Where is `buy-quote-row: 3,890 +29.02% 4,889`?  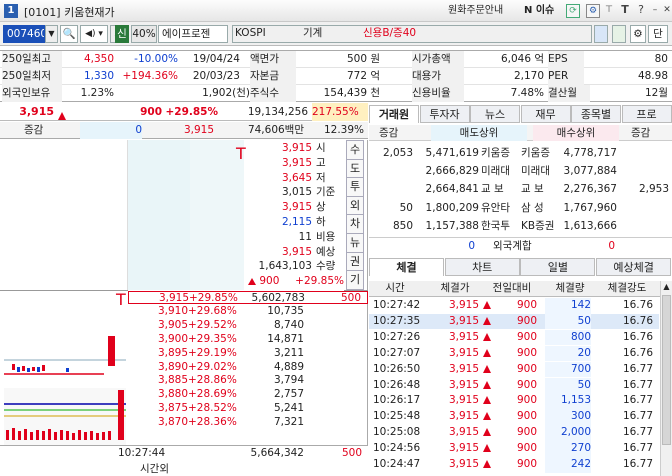 buy-quote-row: 3,890 +29.02% 4,889 is located at coordinates (248, 367).